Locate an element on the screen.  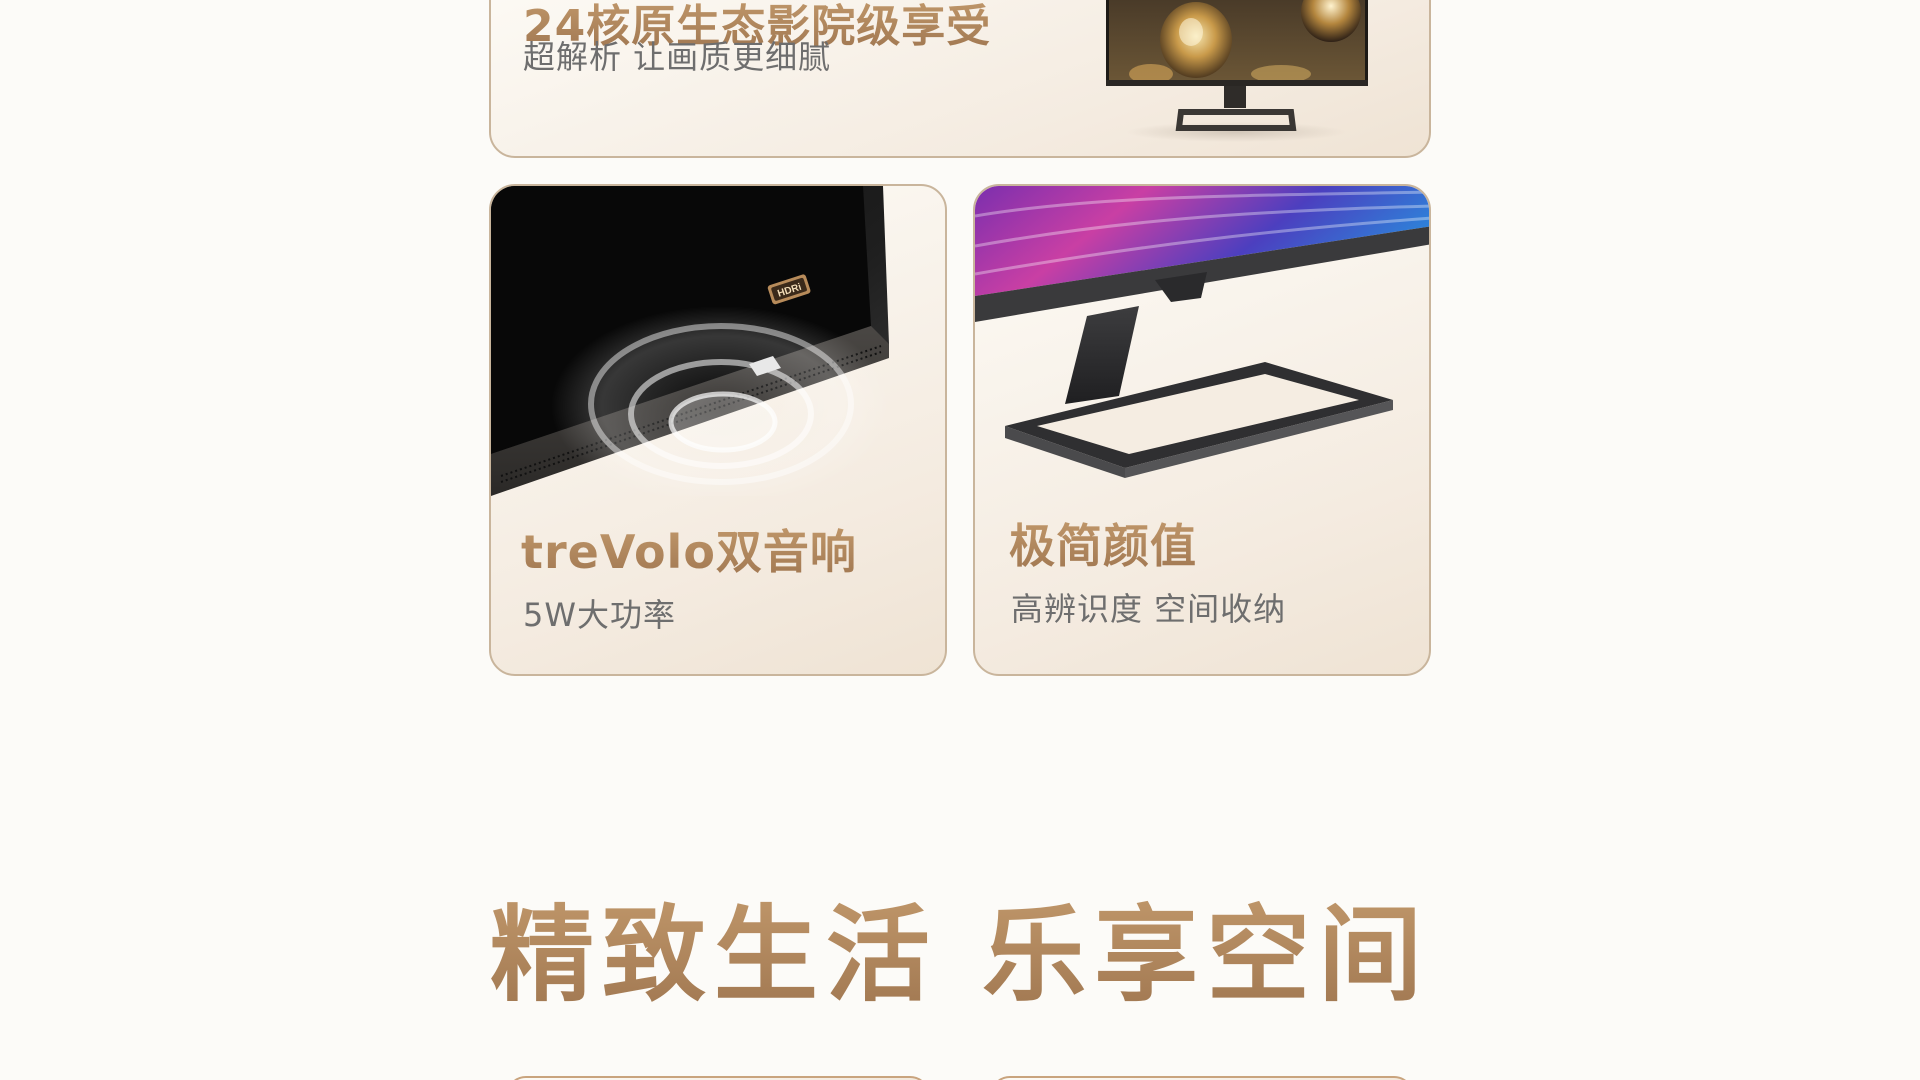
monitor-stand-icon is located at coordinates (1202, 332).